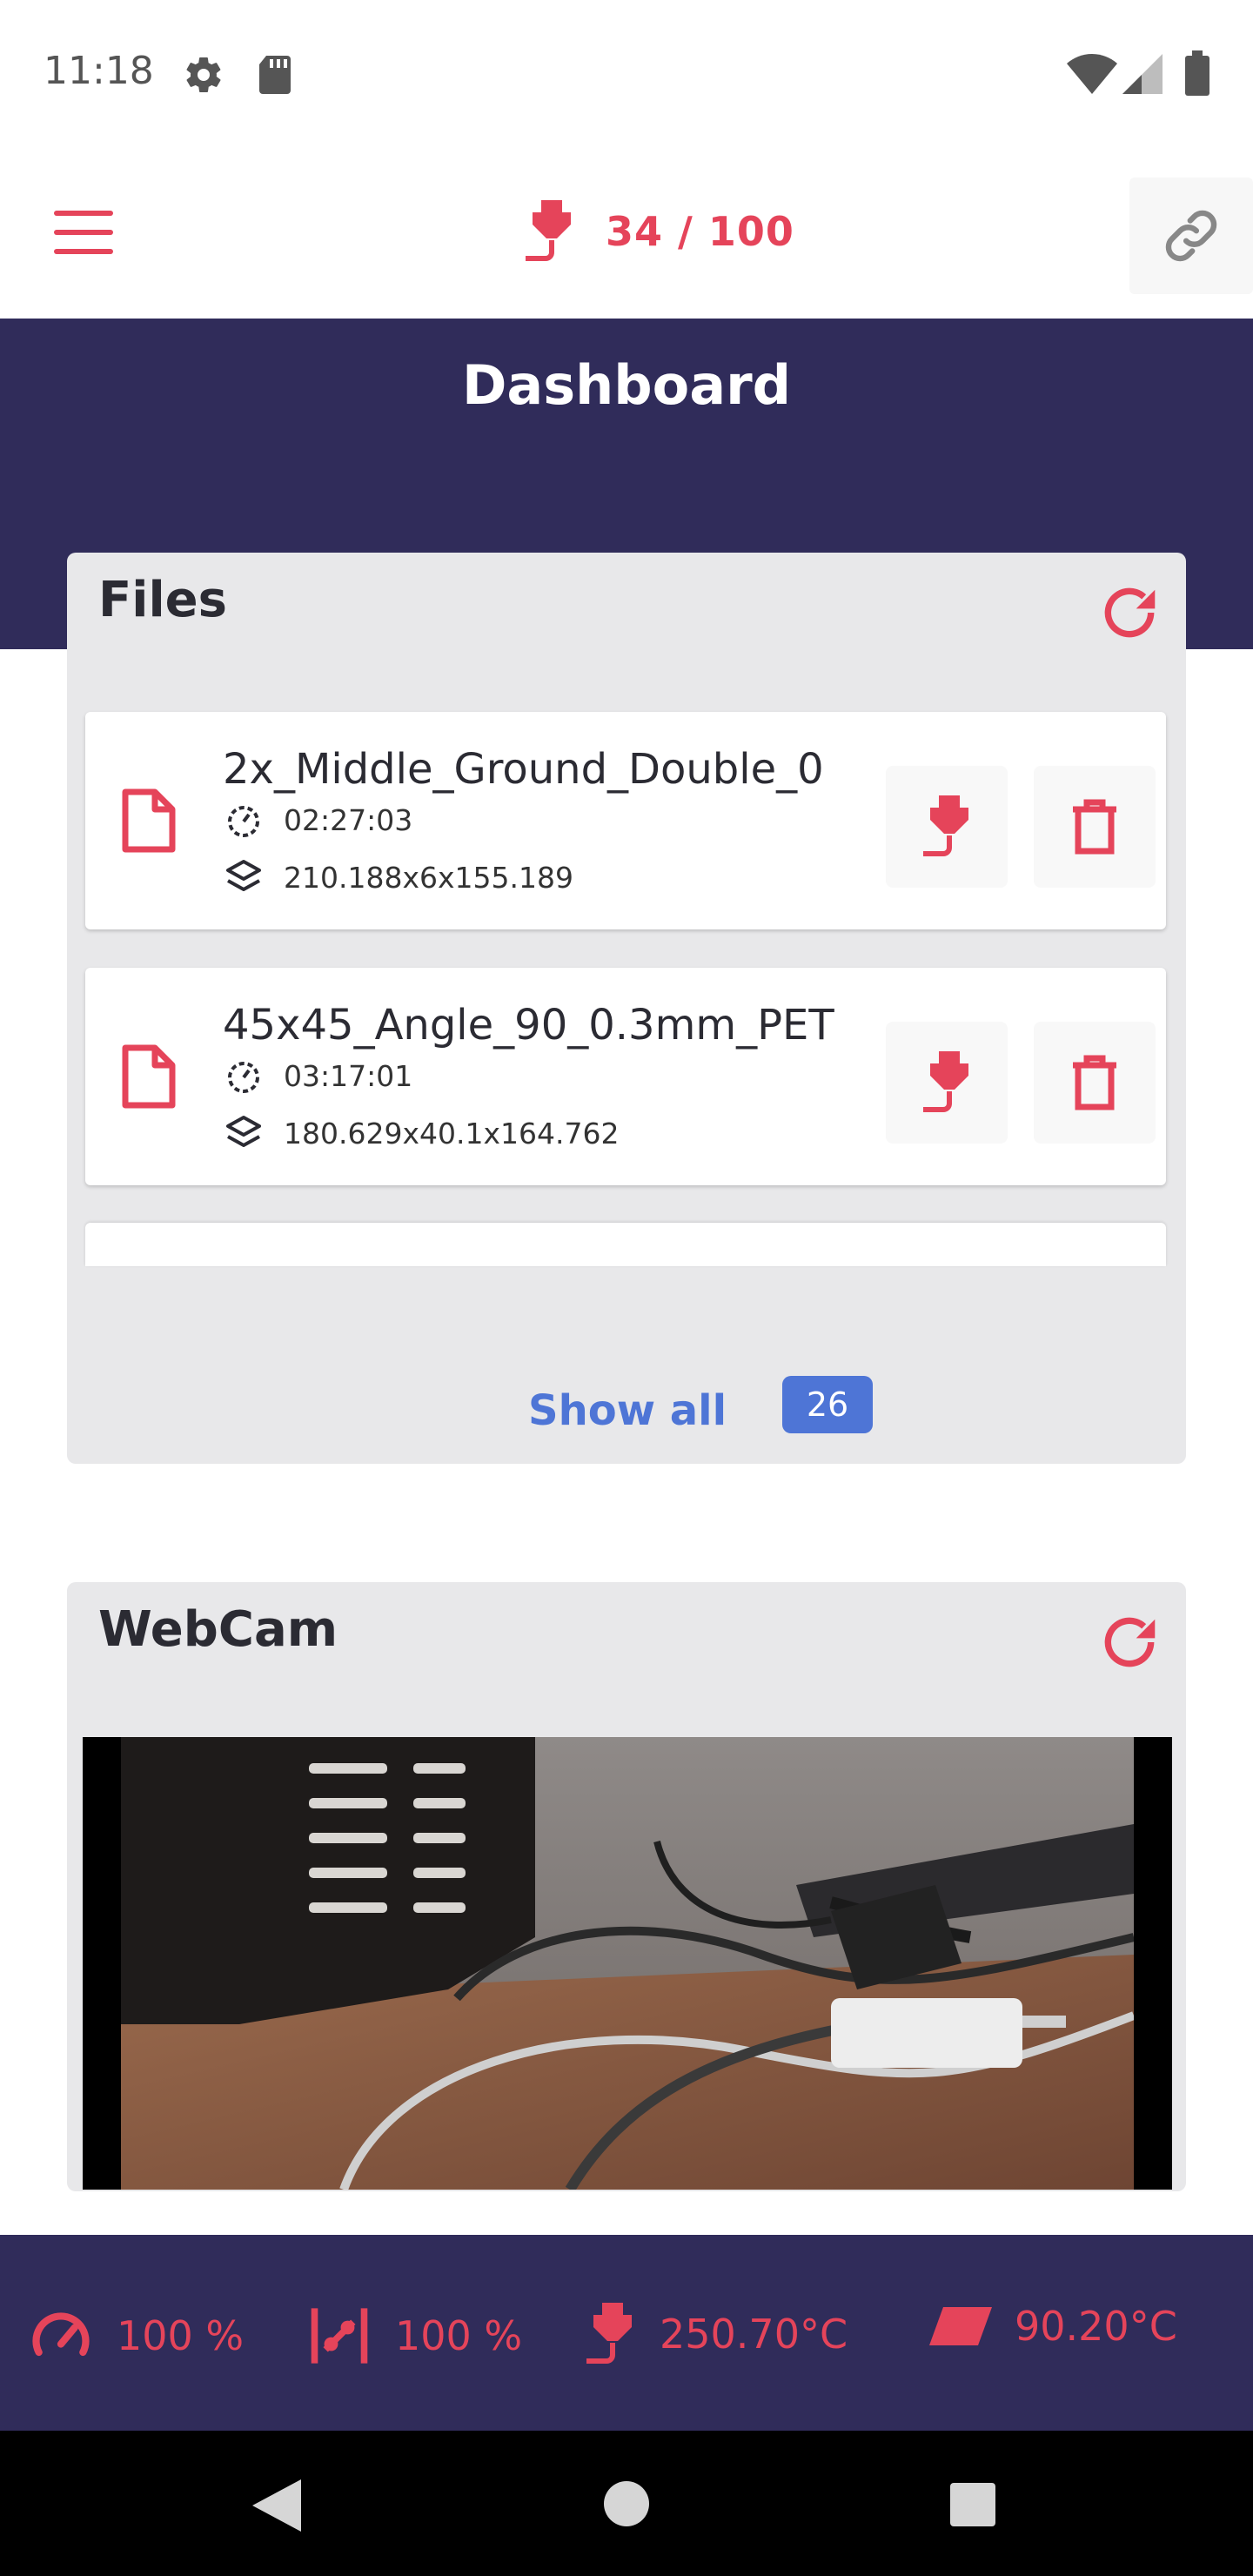 The image size is (1253, 2576). I want to click on extruder-temp-value: 250.70°C, so click(754, 2334).